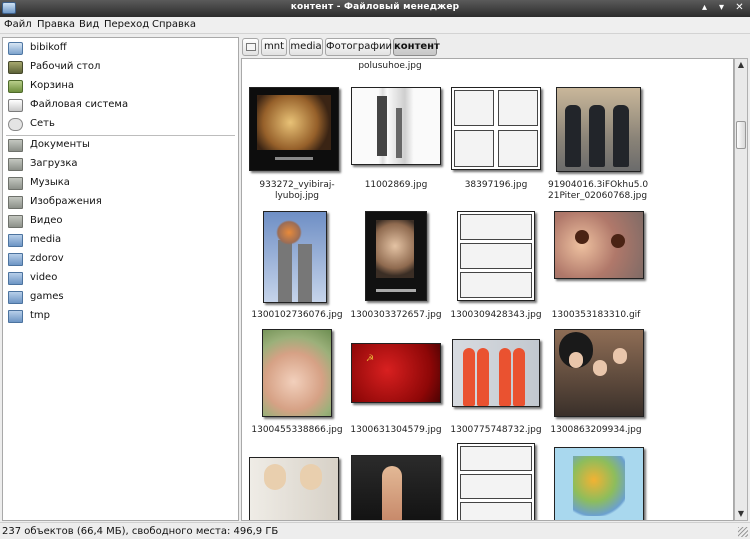 This screenshot has height=539, width=750. What do you see at coordinates (396, 373) in the screenshot?
I see `file-thumbnail: ☭` at bounding box center [396, 373].